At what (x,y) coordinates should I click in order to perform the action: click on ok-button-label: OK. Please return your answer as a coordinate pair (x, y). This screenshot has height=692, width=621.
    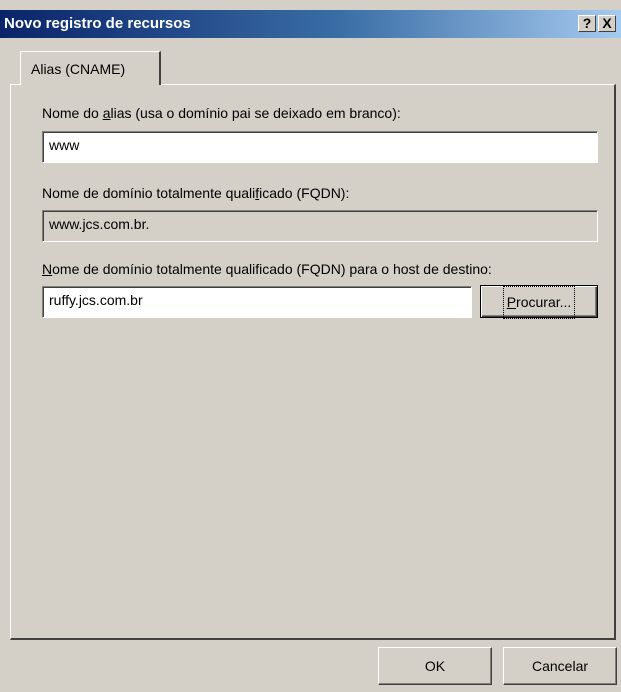
    Looking at the image, I should click on (435, 666).